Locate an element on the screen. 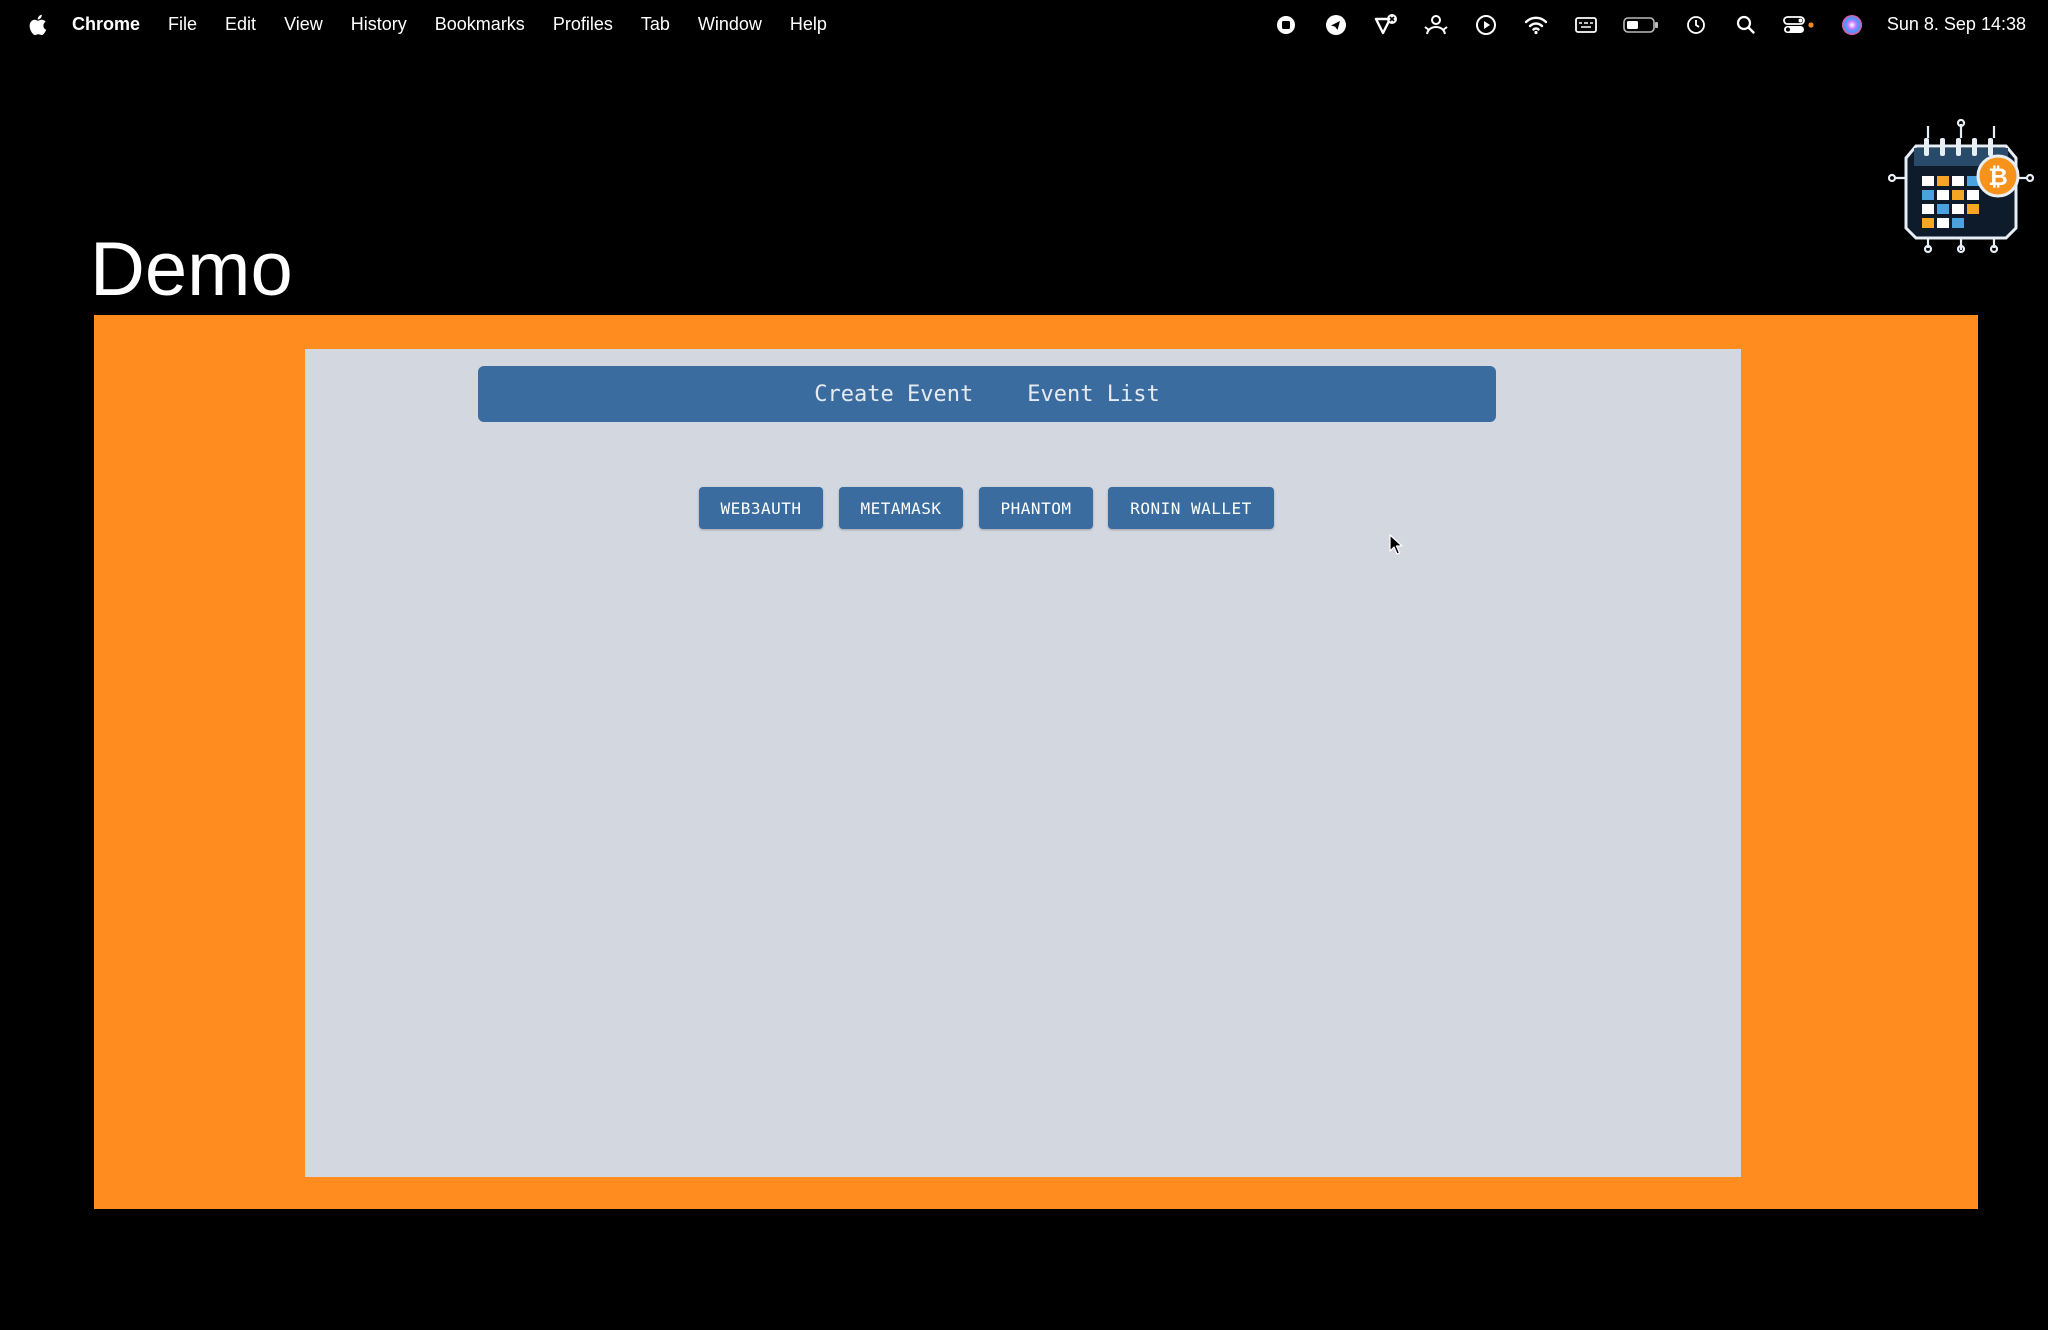 Image resolution: width=2048 pixels, height=1330 pixels. ronin-wallet-button: RONIN WALLET is located at coordinates (1191, 508).